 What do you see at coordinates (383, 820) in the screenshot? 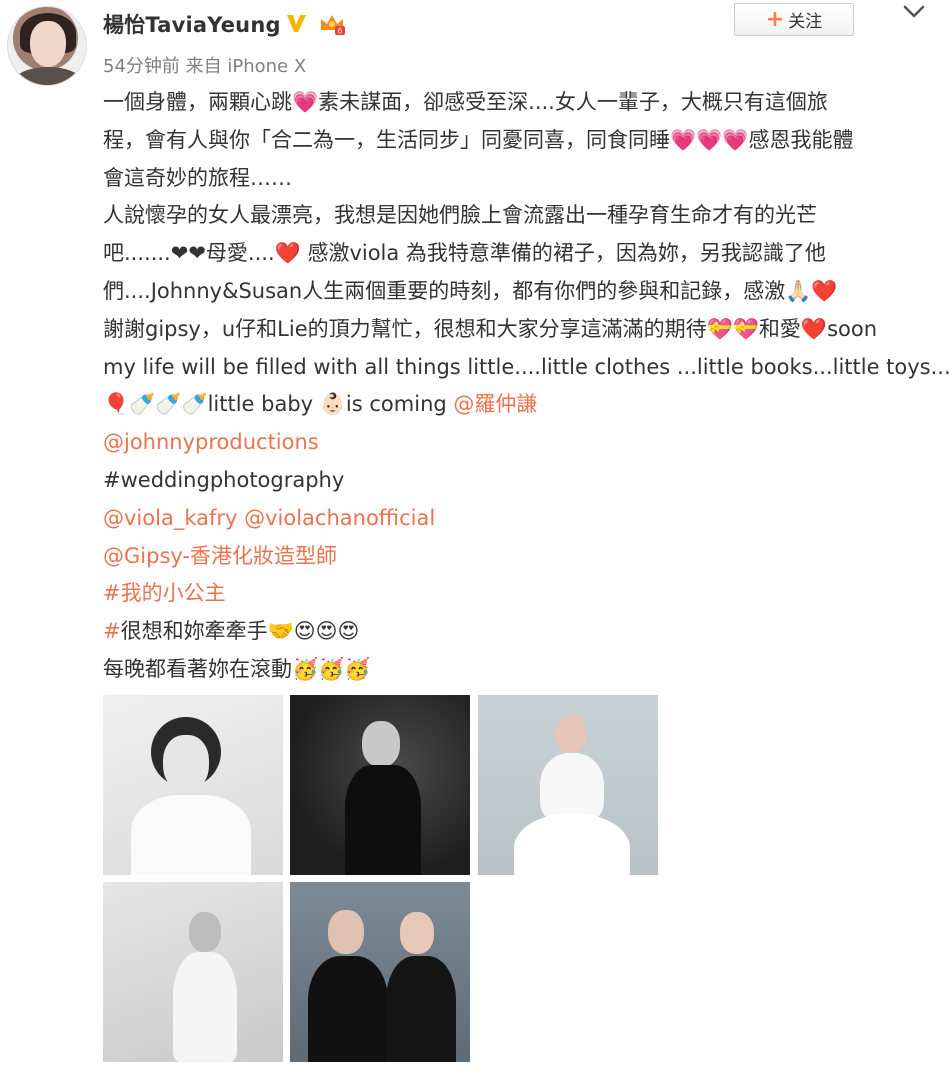
I see `photo-2-dress` at bounding box center [383, 820].